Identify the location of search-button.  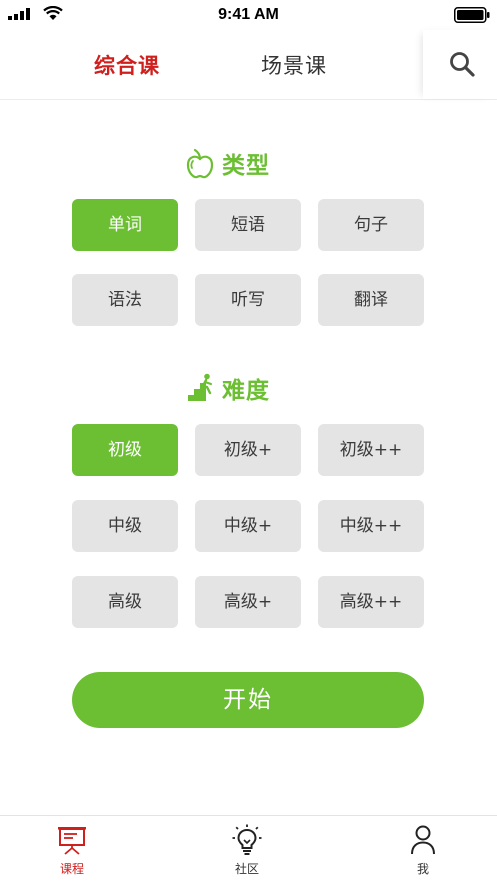
(460, 64).